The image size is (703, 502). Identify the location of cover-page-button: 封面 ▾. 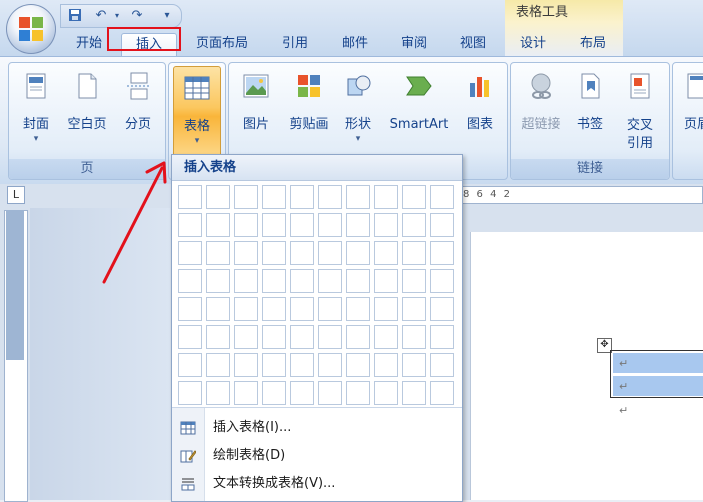
(36, 108).